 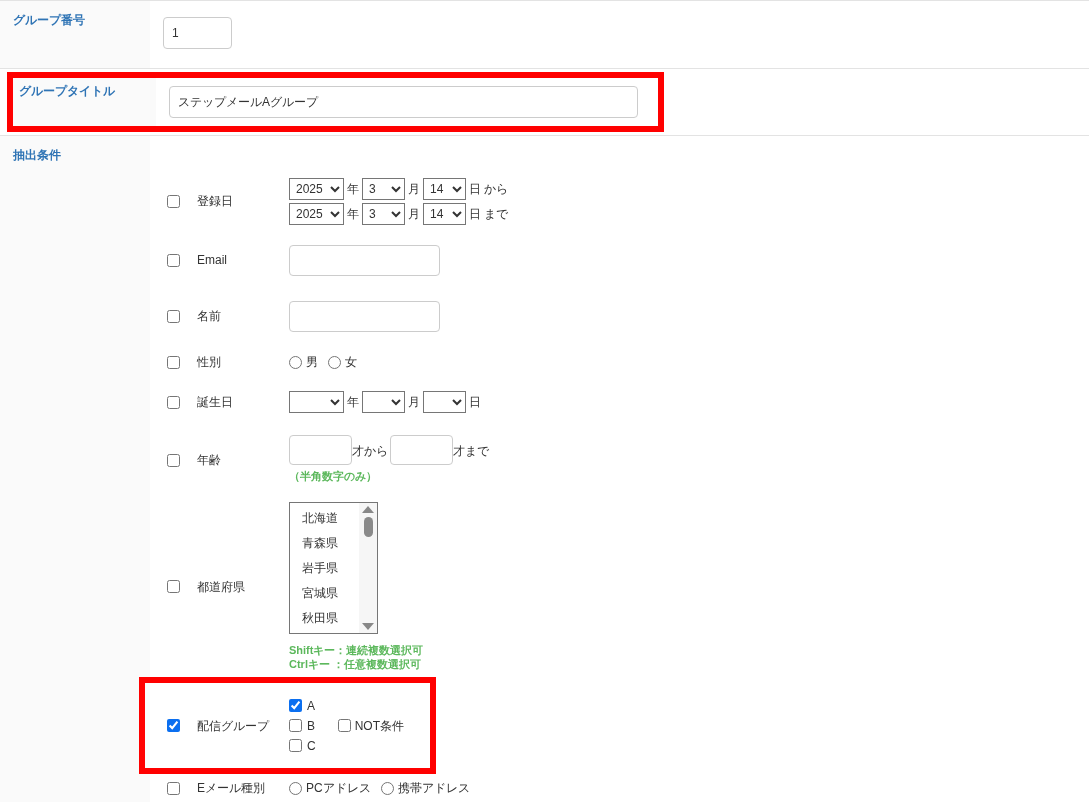 I want to click on criterion-label: 誕生日, so click(x=215, y=402).